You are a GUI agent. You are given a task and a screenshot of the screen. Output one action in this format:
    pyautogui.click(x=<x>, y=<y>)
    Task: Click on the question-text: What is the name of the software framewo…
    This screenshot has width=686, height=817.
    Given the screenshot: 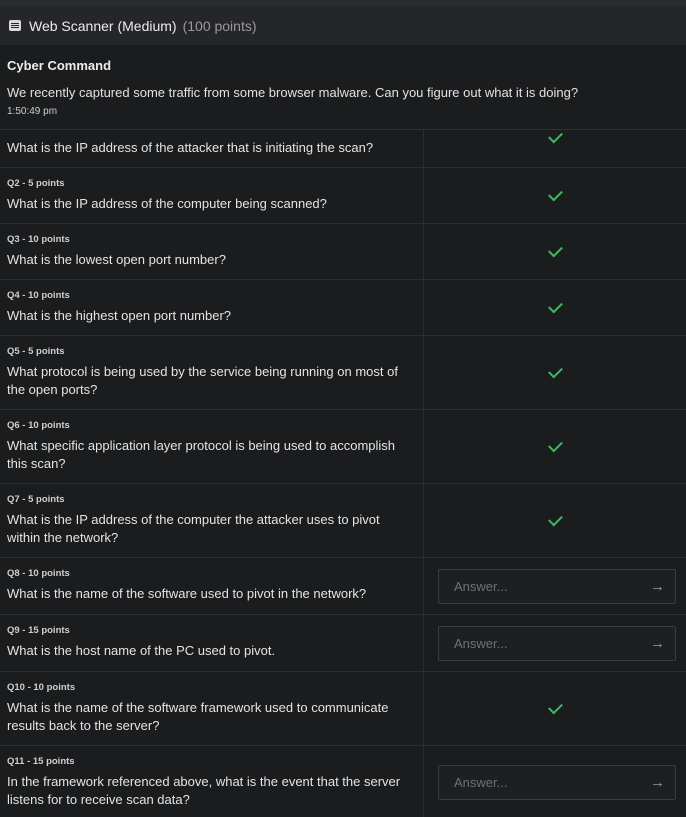 What is the action you would take?
    pyautogui.click(x=198, y=716)
    